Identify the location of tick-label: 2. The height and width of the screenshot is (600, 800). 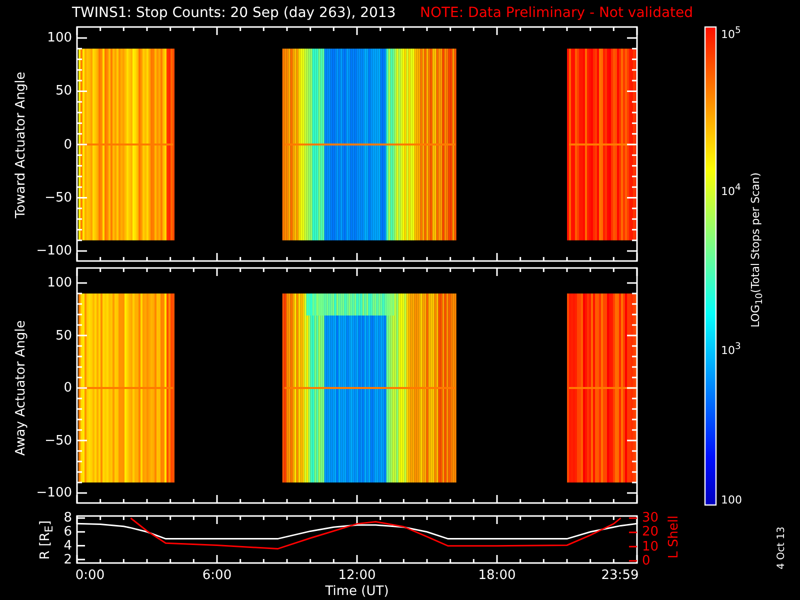
(68, 559).